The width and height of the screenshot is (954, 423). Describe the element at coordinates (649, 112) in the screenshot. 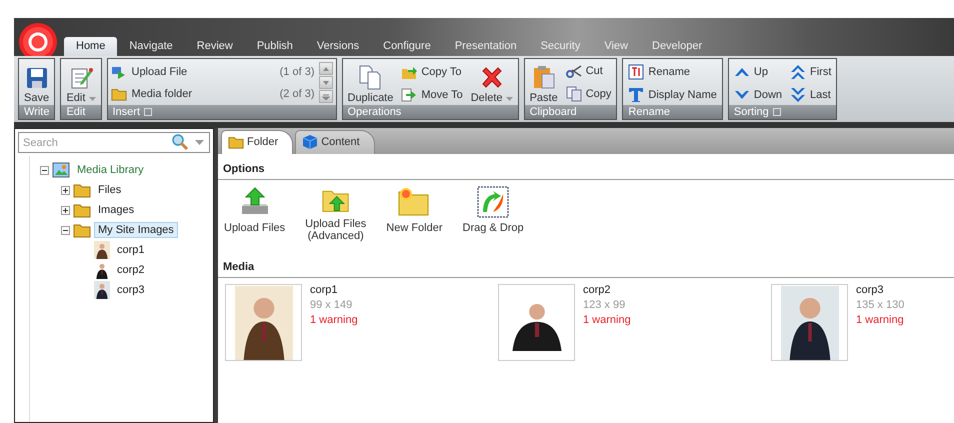

I see `group-label: Rename` at that location.